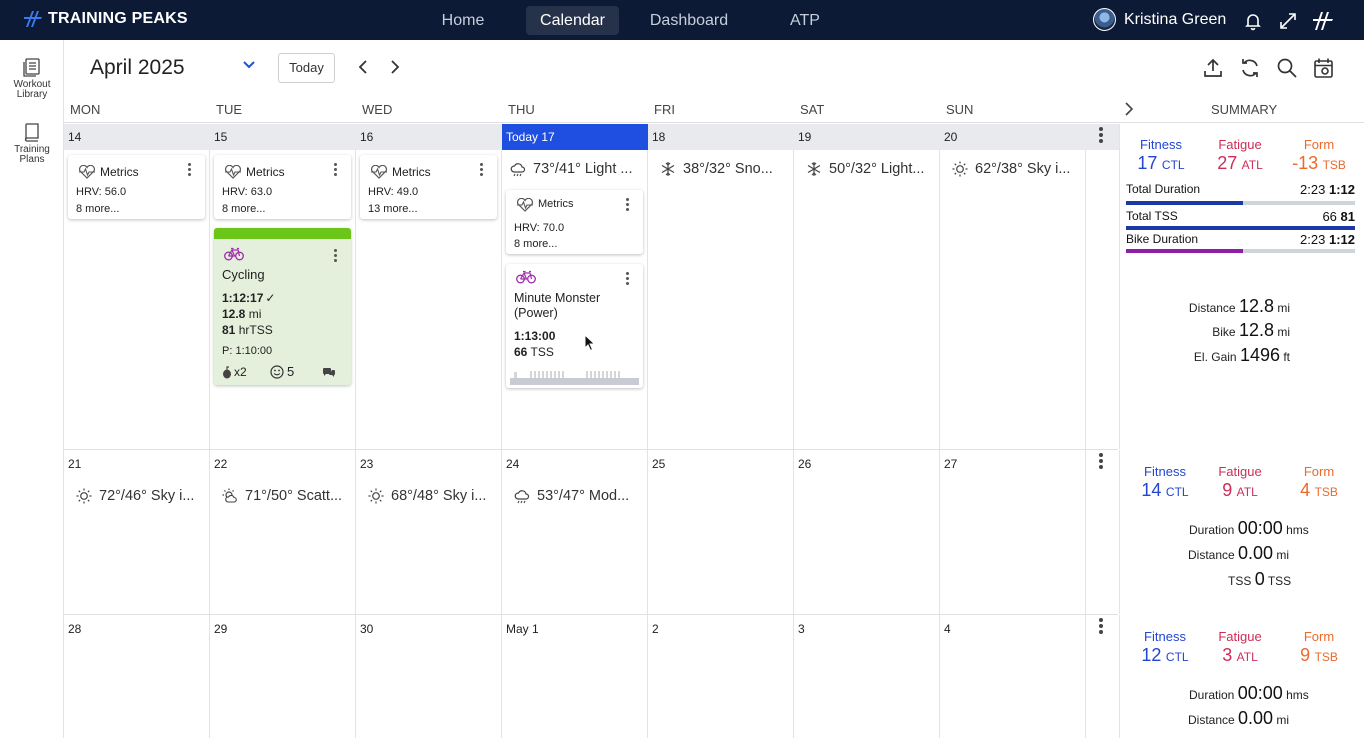  What do you see at coordinates (249, 65) in the screenshot?
I see `chevron-down-icon` at bounding box center [249, 65].